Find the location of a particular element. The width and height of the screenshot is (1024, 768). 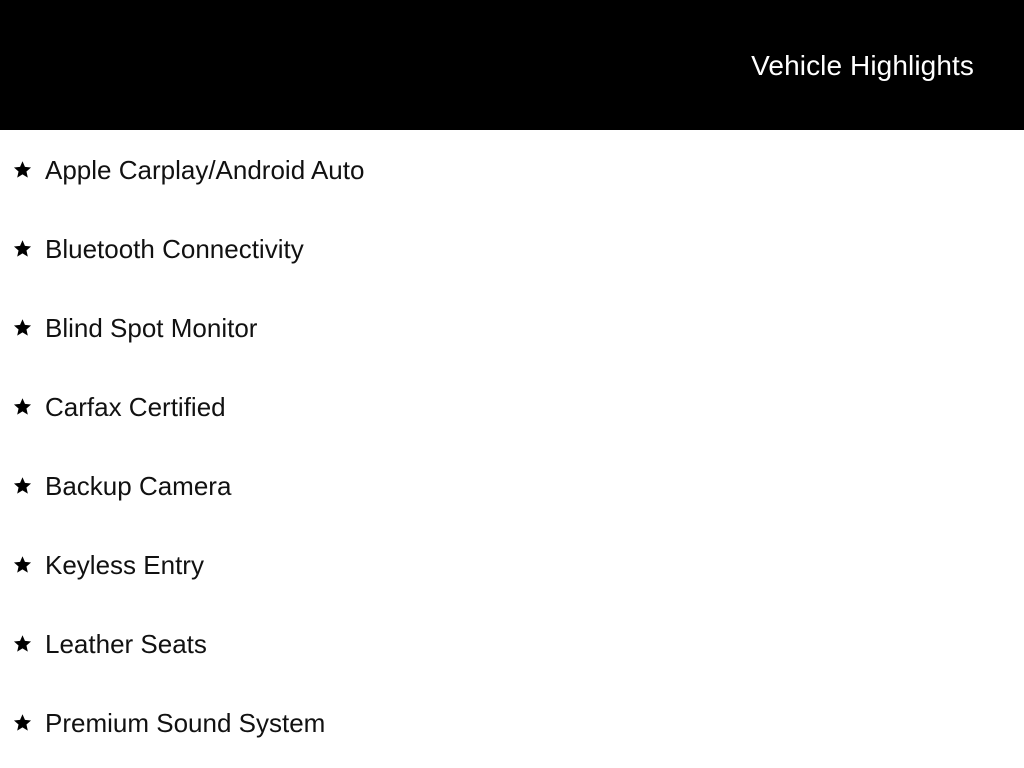

list-item: Keyless Entry is located at coordinates (512, 564).